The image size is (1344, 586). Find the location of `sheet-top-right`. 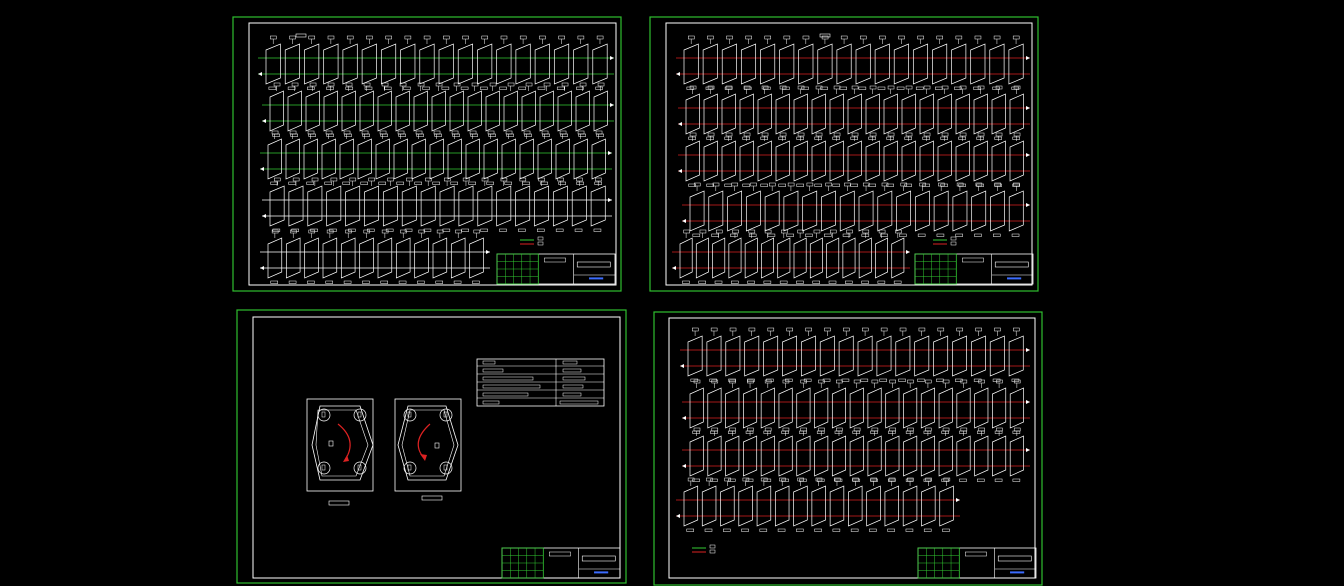

sheet-top-right is located at coordinates (844, 154).